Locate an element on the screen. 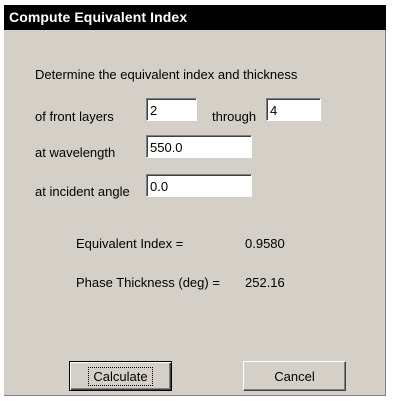 This screenshot has height=401, width=394. incident-angle-label: at incident angle is located at coordinates (82, 191).